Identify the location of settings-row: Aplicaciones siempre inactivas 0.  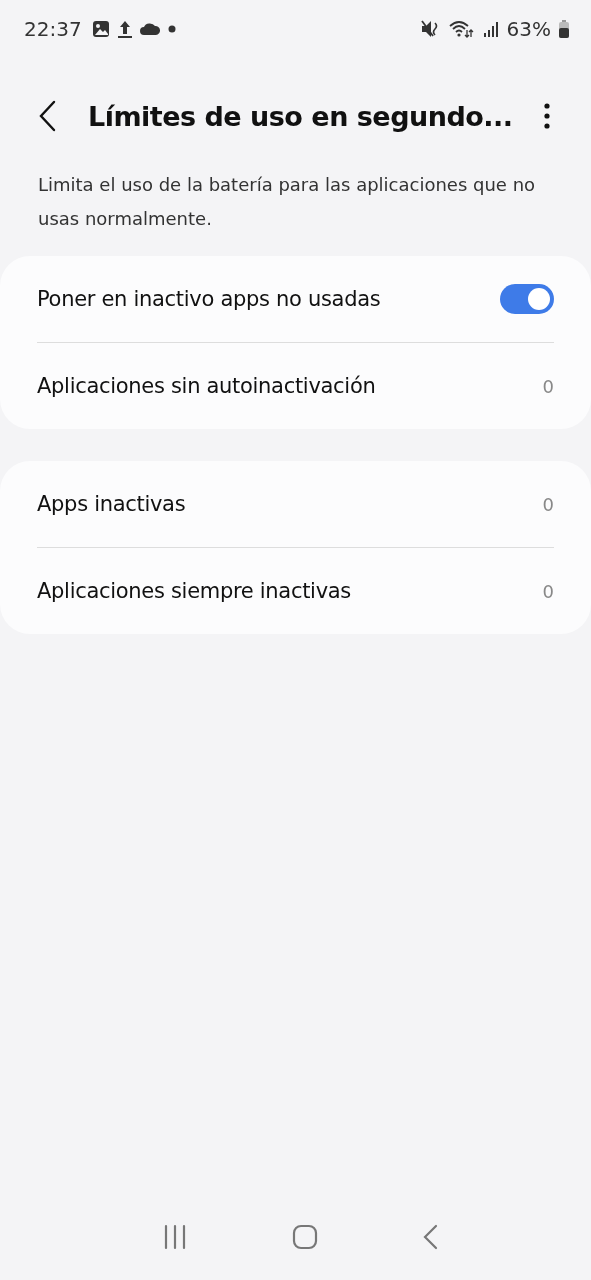
(295, 591).